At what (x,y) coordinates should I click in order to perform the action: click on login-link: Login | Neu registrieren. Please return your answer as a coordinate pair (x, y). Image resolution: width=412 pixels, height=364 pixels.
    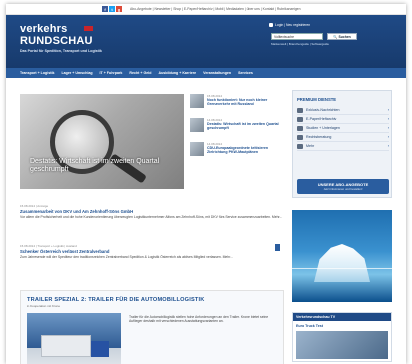
    Looking at the image, I should click on (289, 25).